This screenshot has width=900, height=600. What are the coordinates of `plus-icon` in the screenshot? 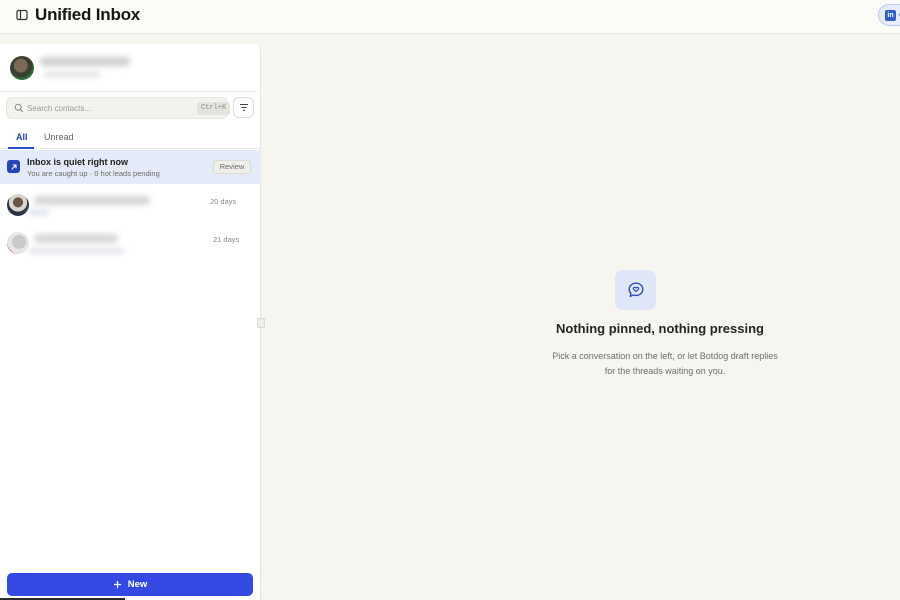 It's located at (117, 584).